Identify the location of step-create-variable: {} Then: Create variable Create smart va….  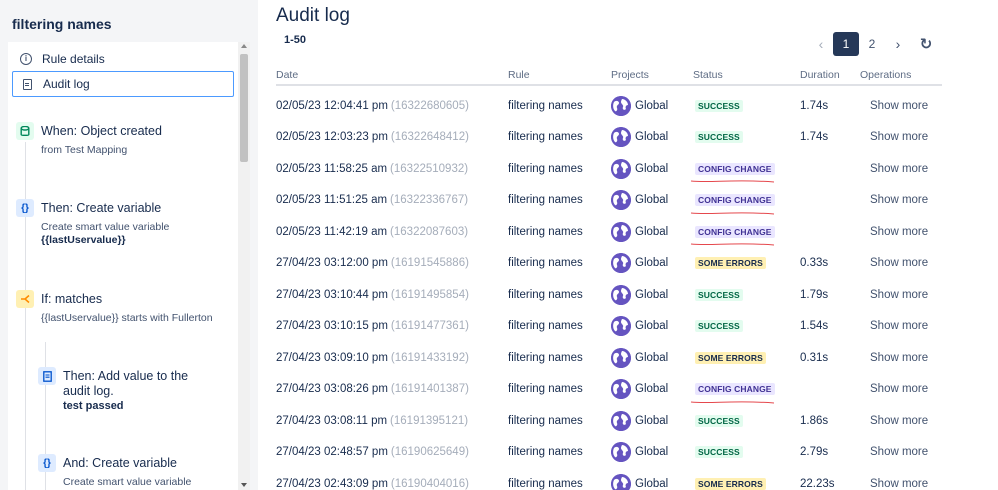
(126, 224).